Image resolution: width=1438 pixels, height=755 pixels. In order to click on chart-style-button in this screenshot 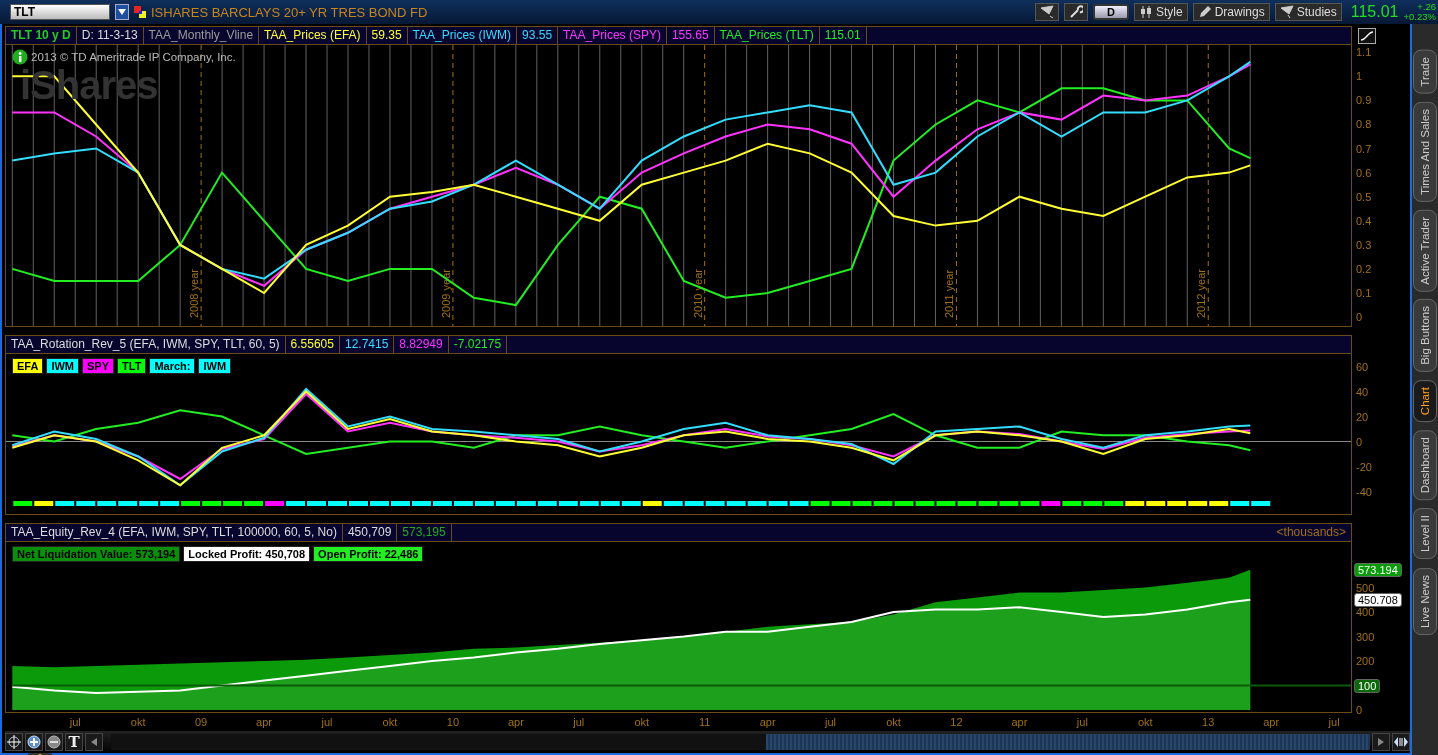, I will do `click(1367, 35)`.